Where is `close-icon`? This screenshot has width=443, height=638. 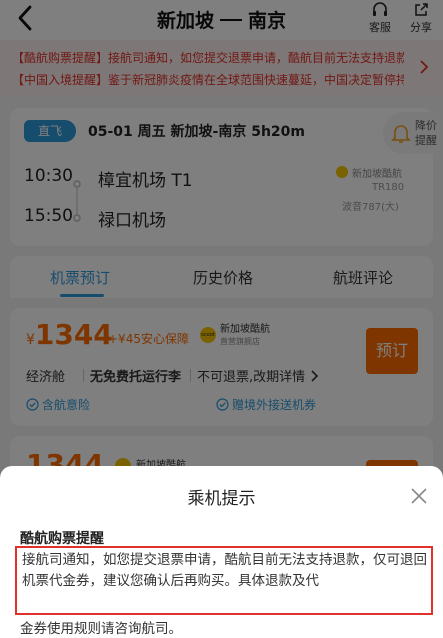
close-icon is located at coordinates (419, 496).